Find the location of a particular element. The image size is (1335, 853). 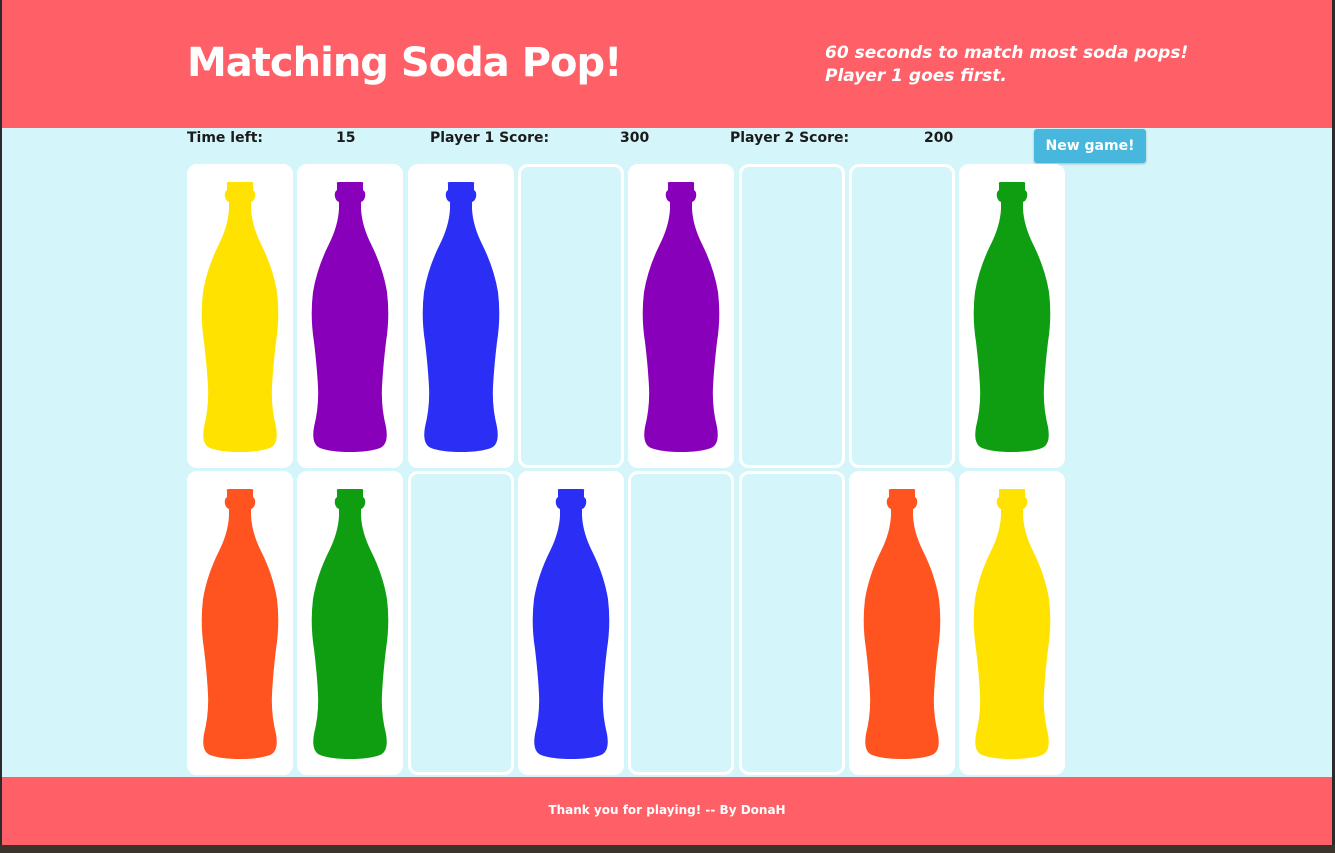

footer-text: Thank you for playing! -- By DonaH is located at coordinates (667, 810).